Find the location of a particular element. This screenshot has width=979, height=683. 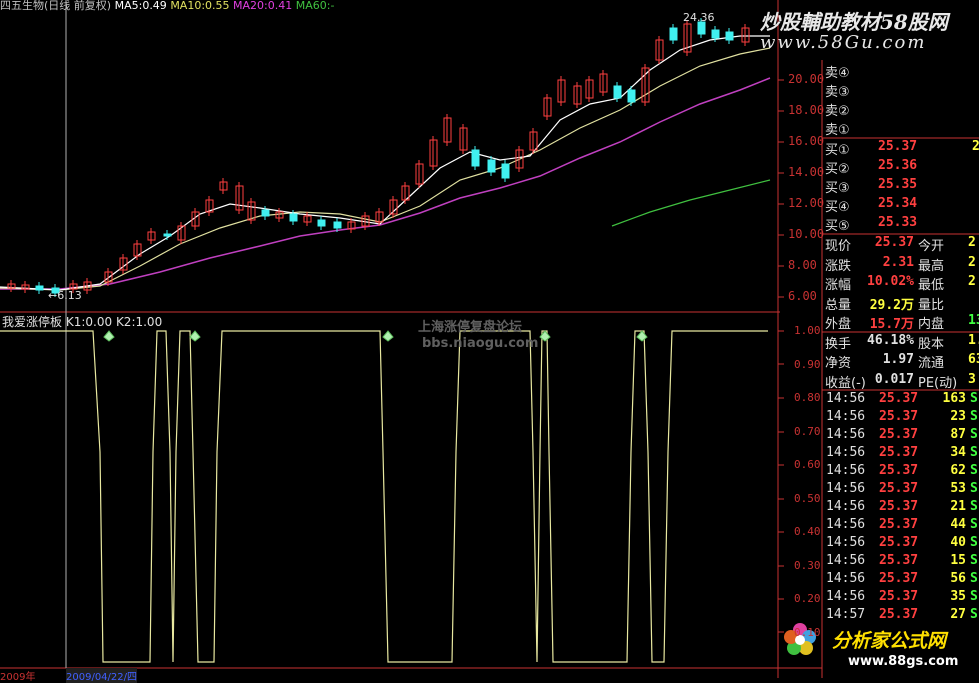

quote-key2: 股本 is located at coordinates (931, 344).